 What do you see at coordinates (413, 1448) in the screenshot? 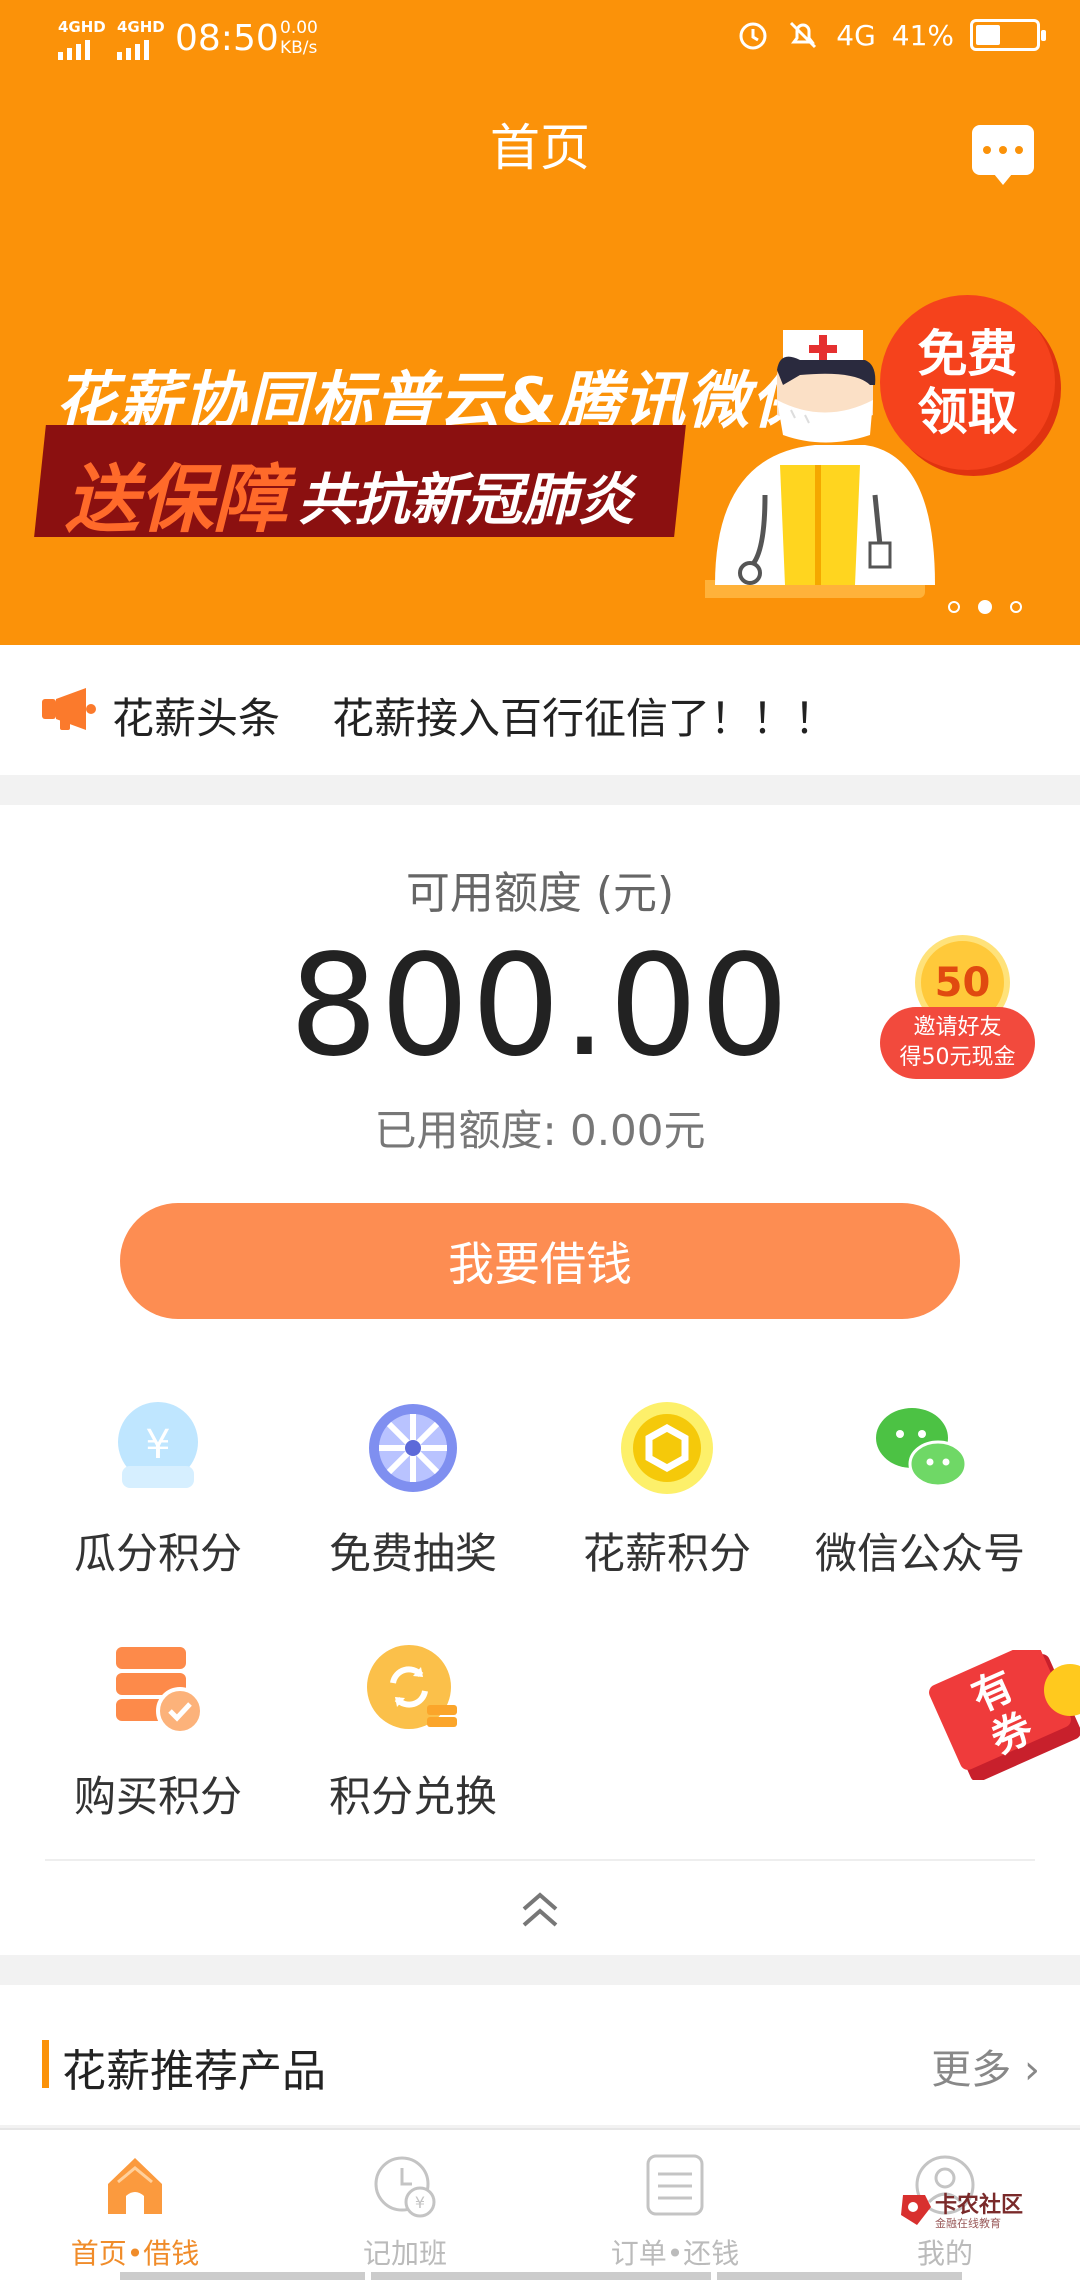
I see `prize-wheel-icon` at bounding box center [413, 1448].